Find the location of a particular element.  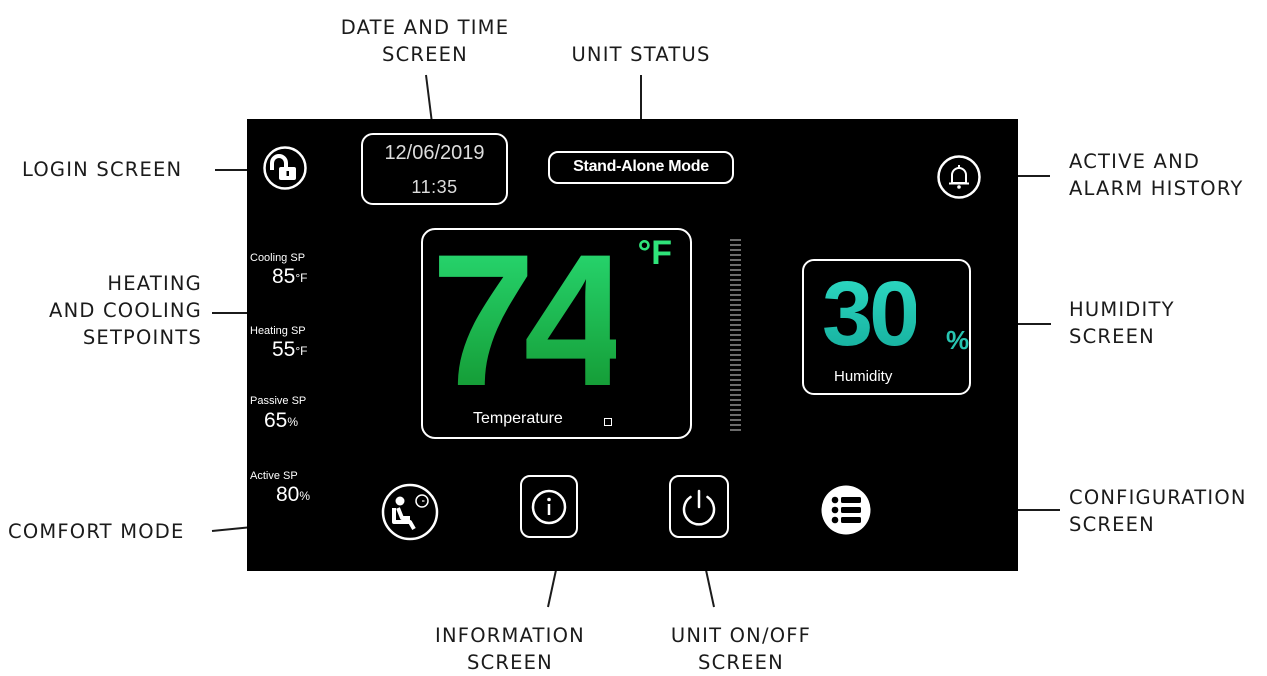

leader-on-off is located at coordinates (710, 588).